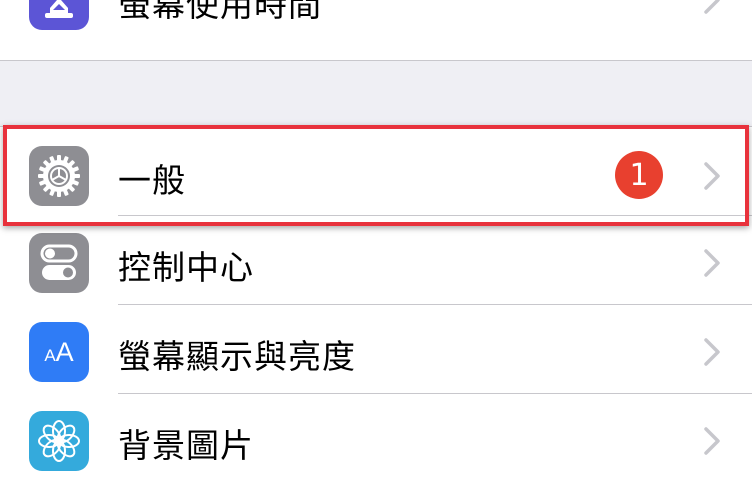 This screenshot has width=752, height=480. I want to click on notification-badge: 1, so click(639, 175).